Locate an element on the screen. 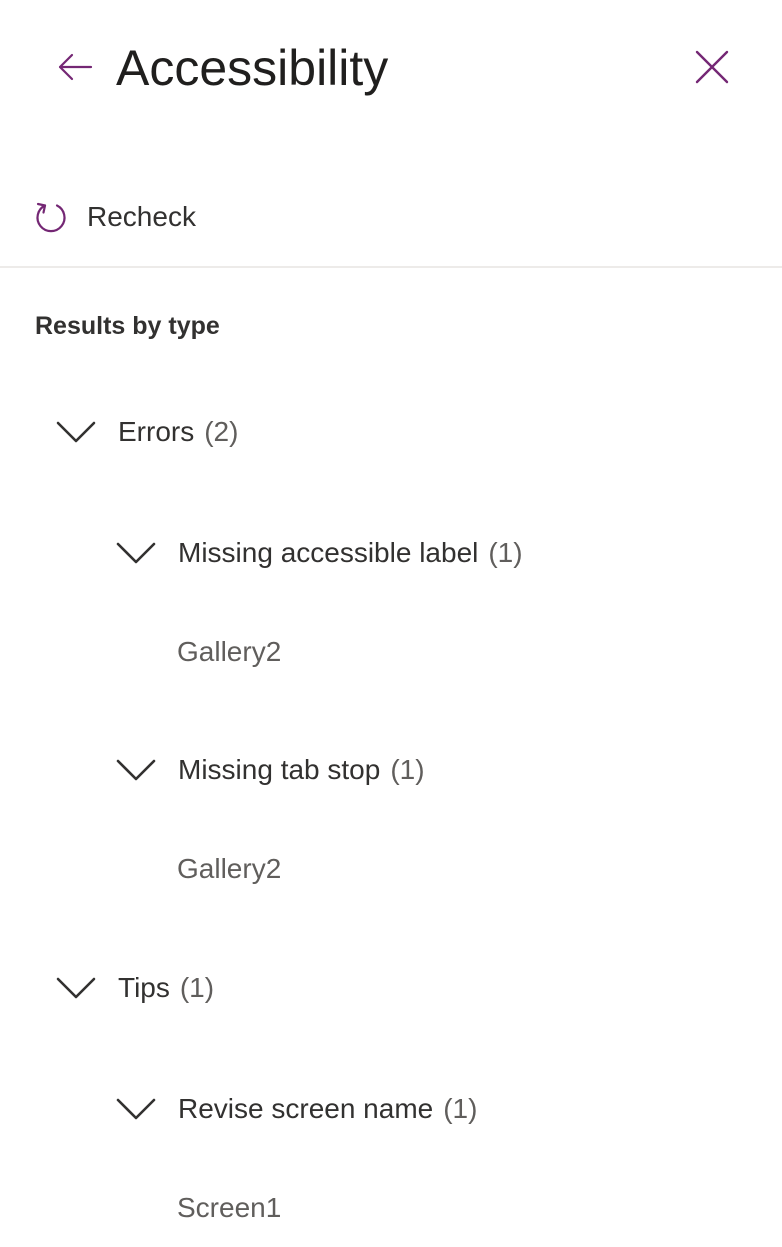 This screenshot has height=1247, width=782. recheck-button: Recheck is located at coordinates (115, 217).